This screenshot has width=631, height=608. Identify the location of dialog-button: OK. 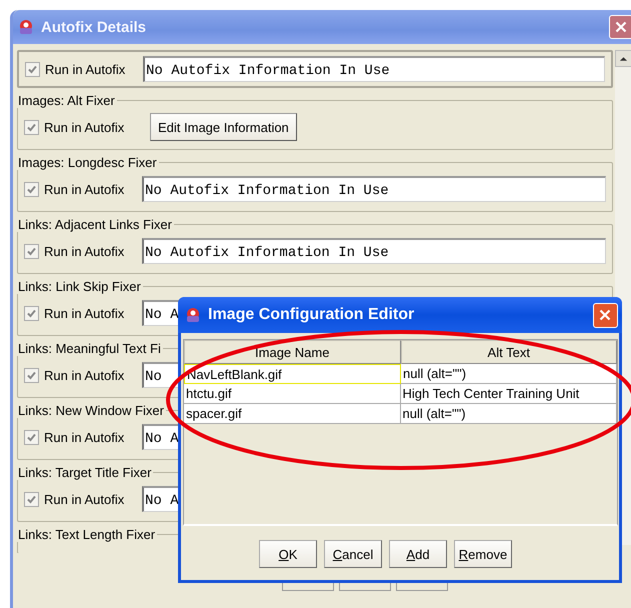
(288, 554).